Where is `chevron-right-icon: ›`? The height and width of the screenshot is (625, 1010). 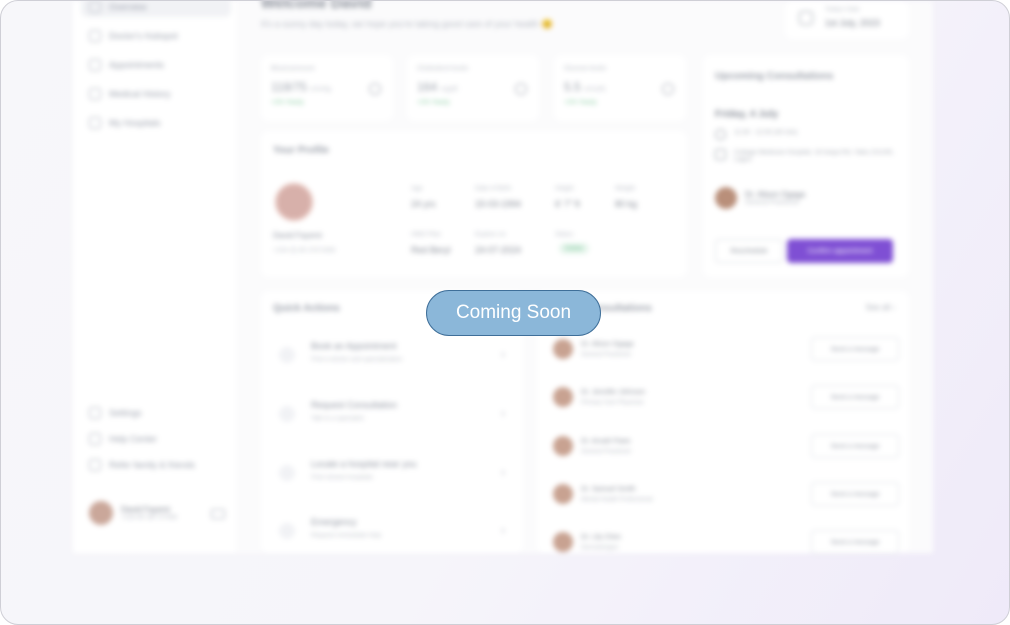
chevron-right-icon: › is located at coordinates (503, 472).